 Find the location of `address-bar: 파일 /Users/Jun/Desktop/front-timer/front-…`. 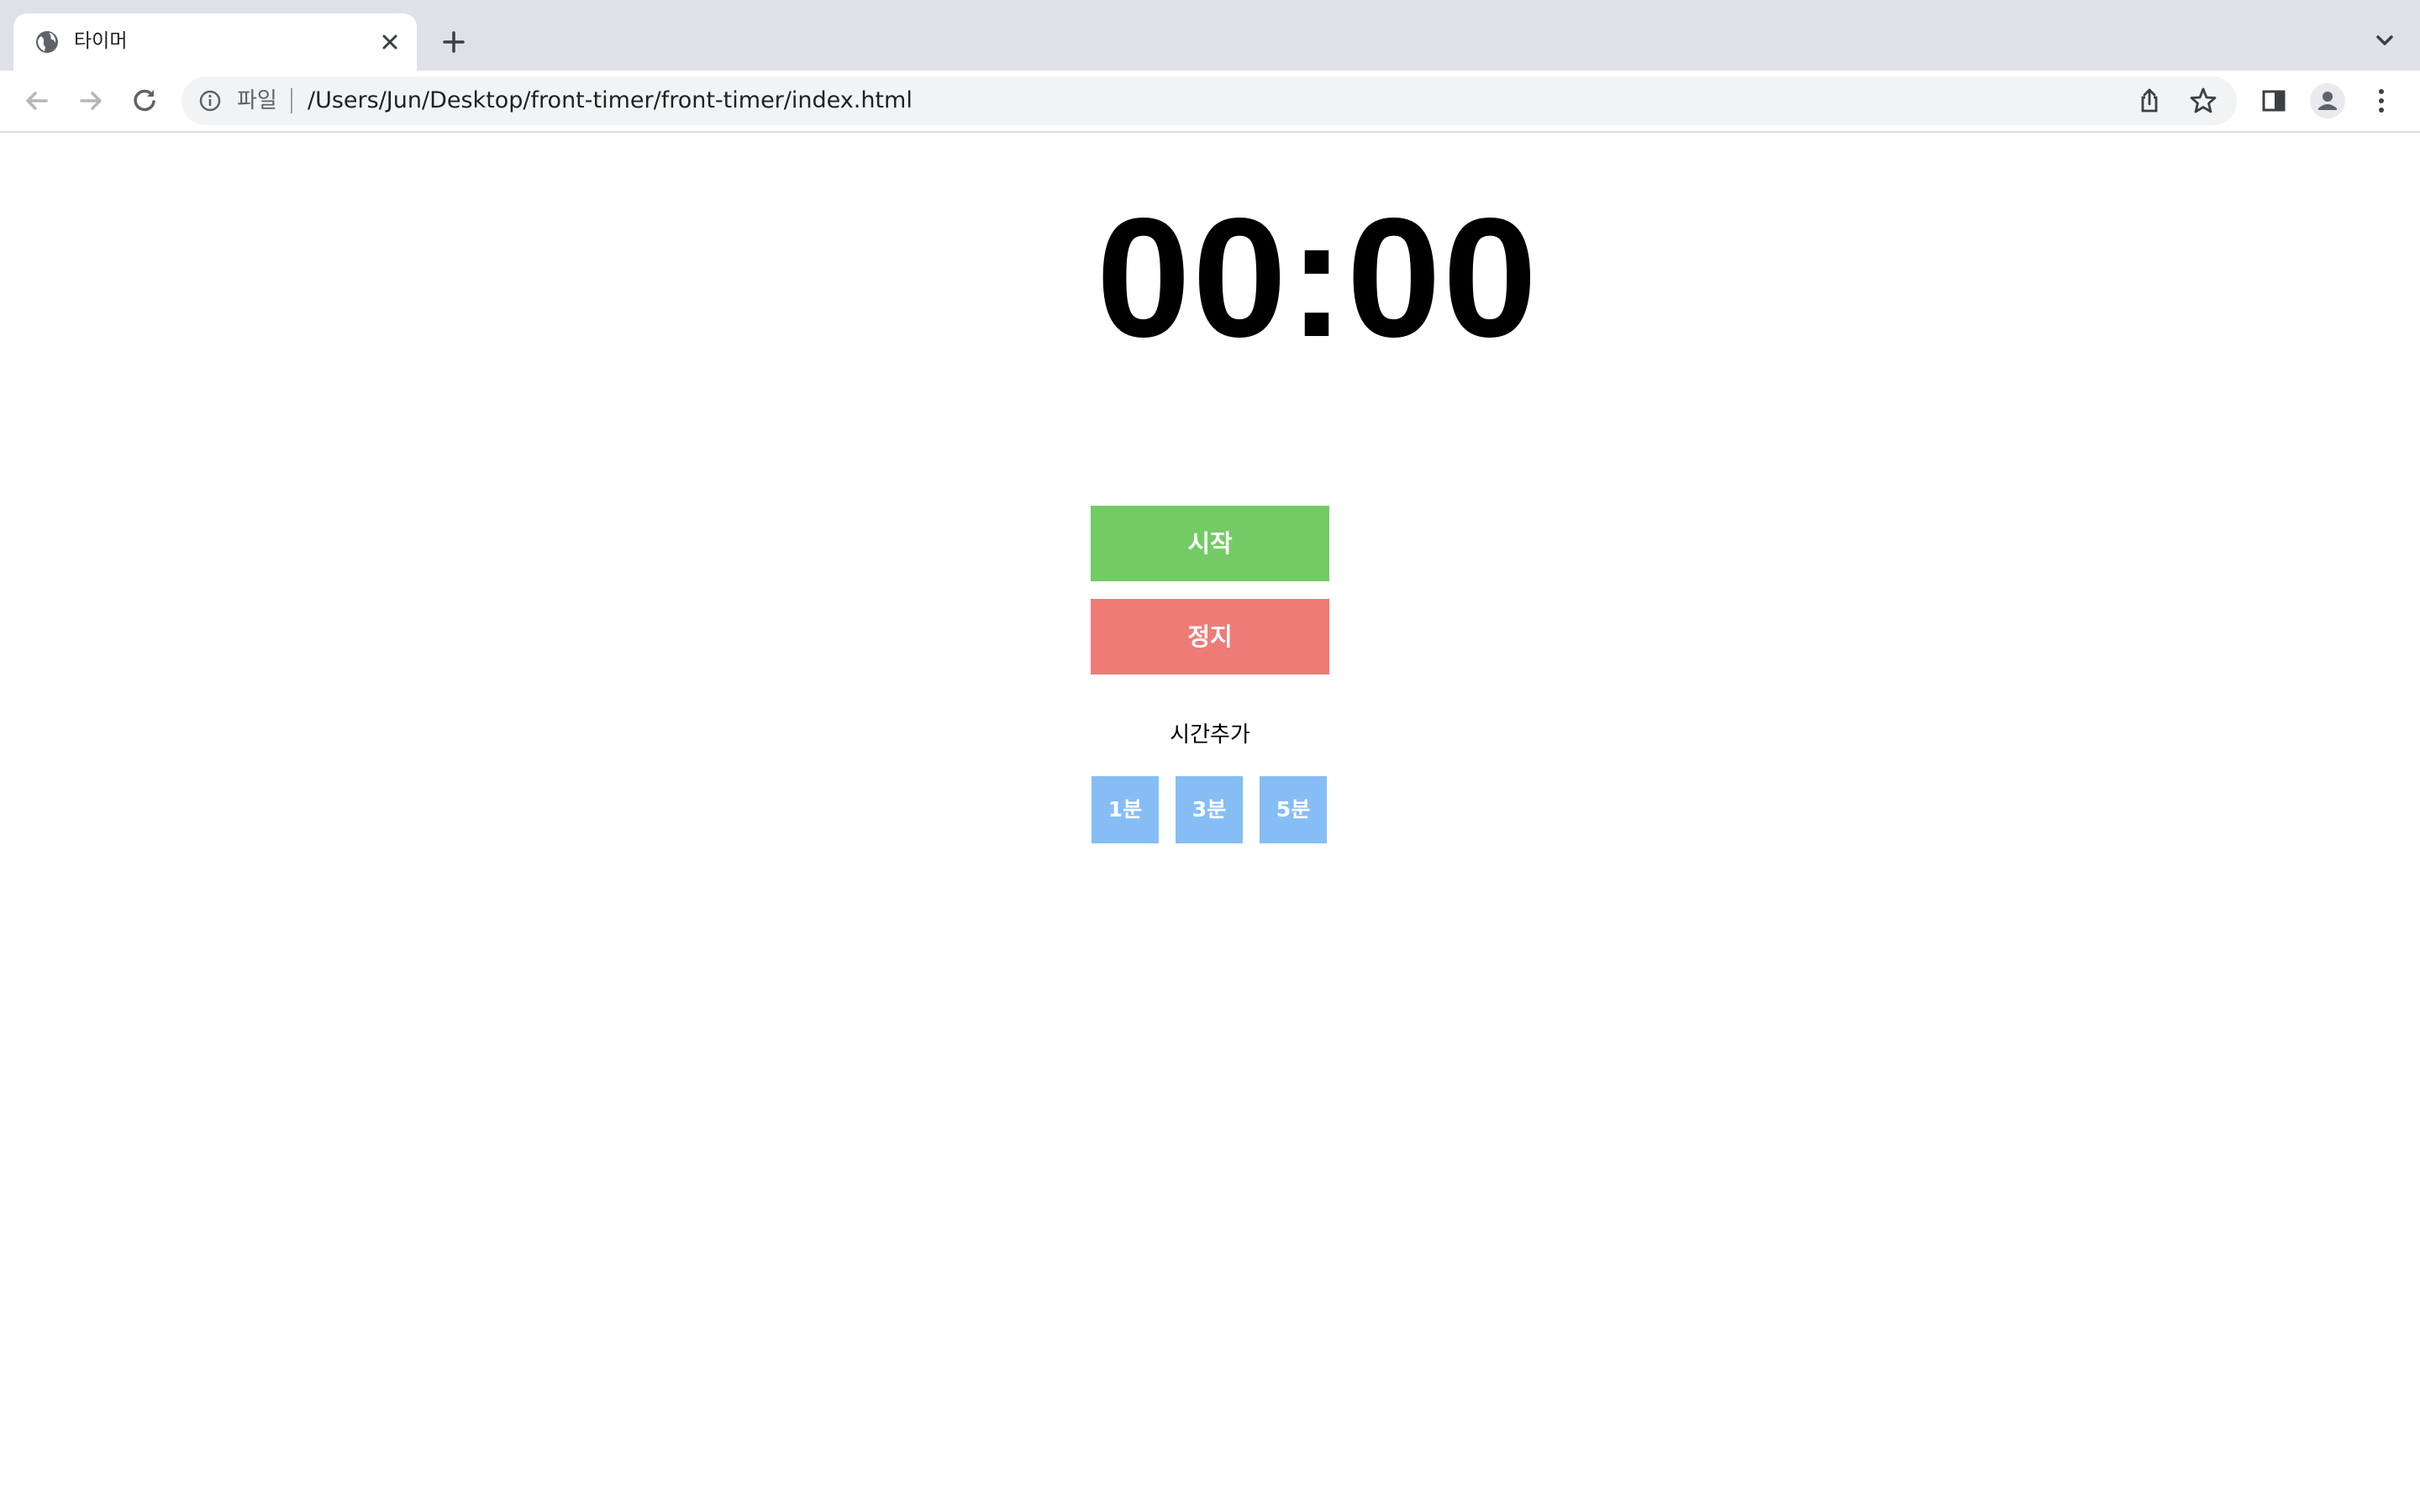

address-bar: 파일 /Users/Jun/Desktop/front-timer/front-… is located at coordinates (1209, 100).